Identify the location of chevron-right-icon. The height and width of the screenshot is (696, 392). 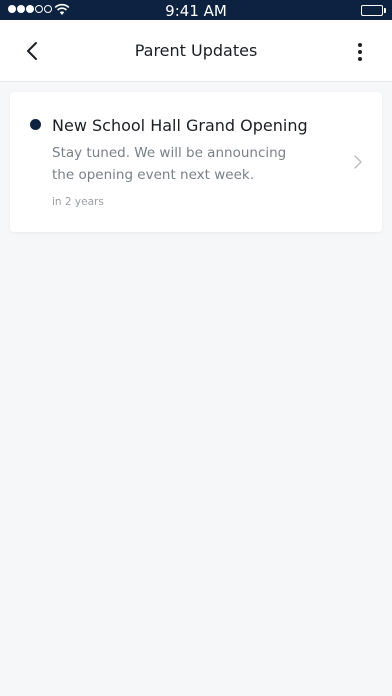
(358, 162).